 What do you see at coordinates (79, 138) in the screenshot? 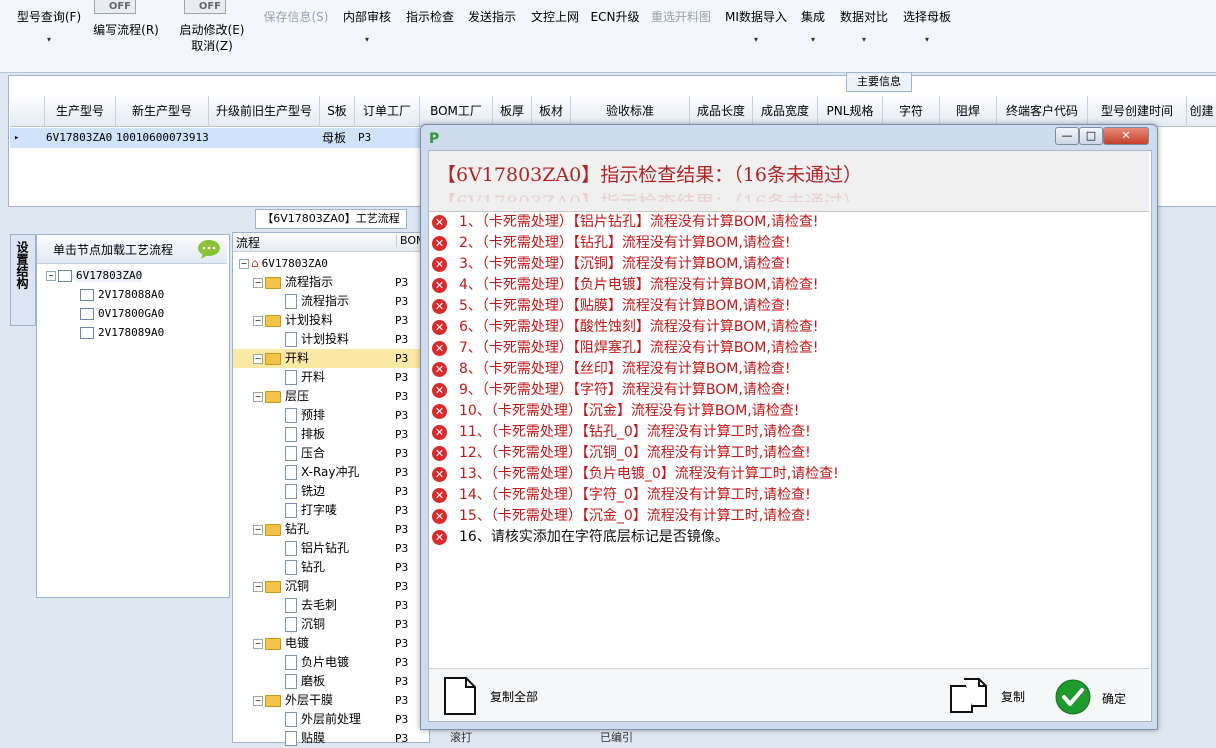
I see `cell-model: 6V17803ZA0` at bounding box center [79, 138].